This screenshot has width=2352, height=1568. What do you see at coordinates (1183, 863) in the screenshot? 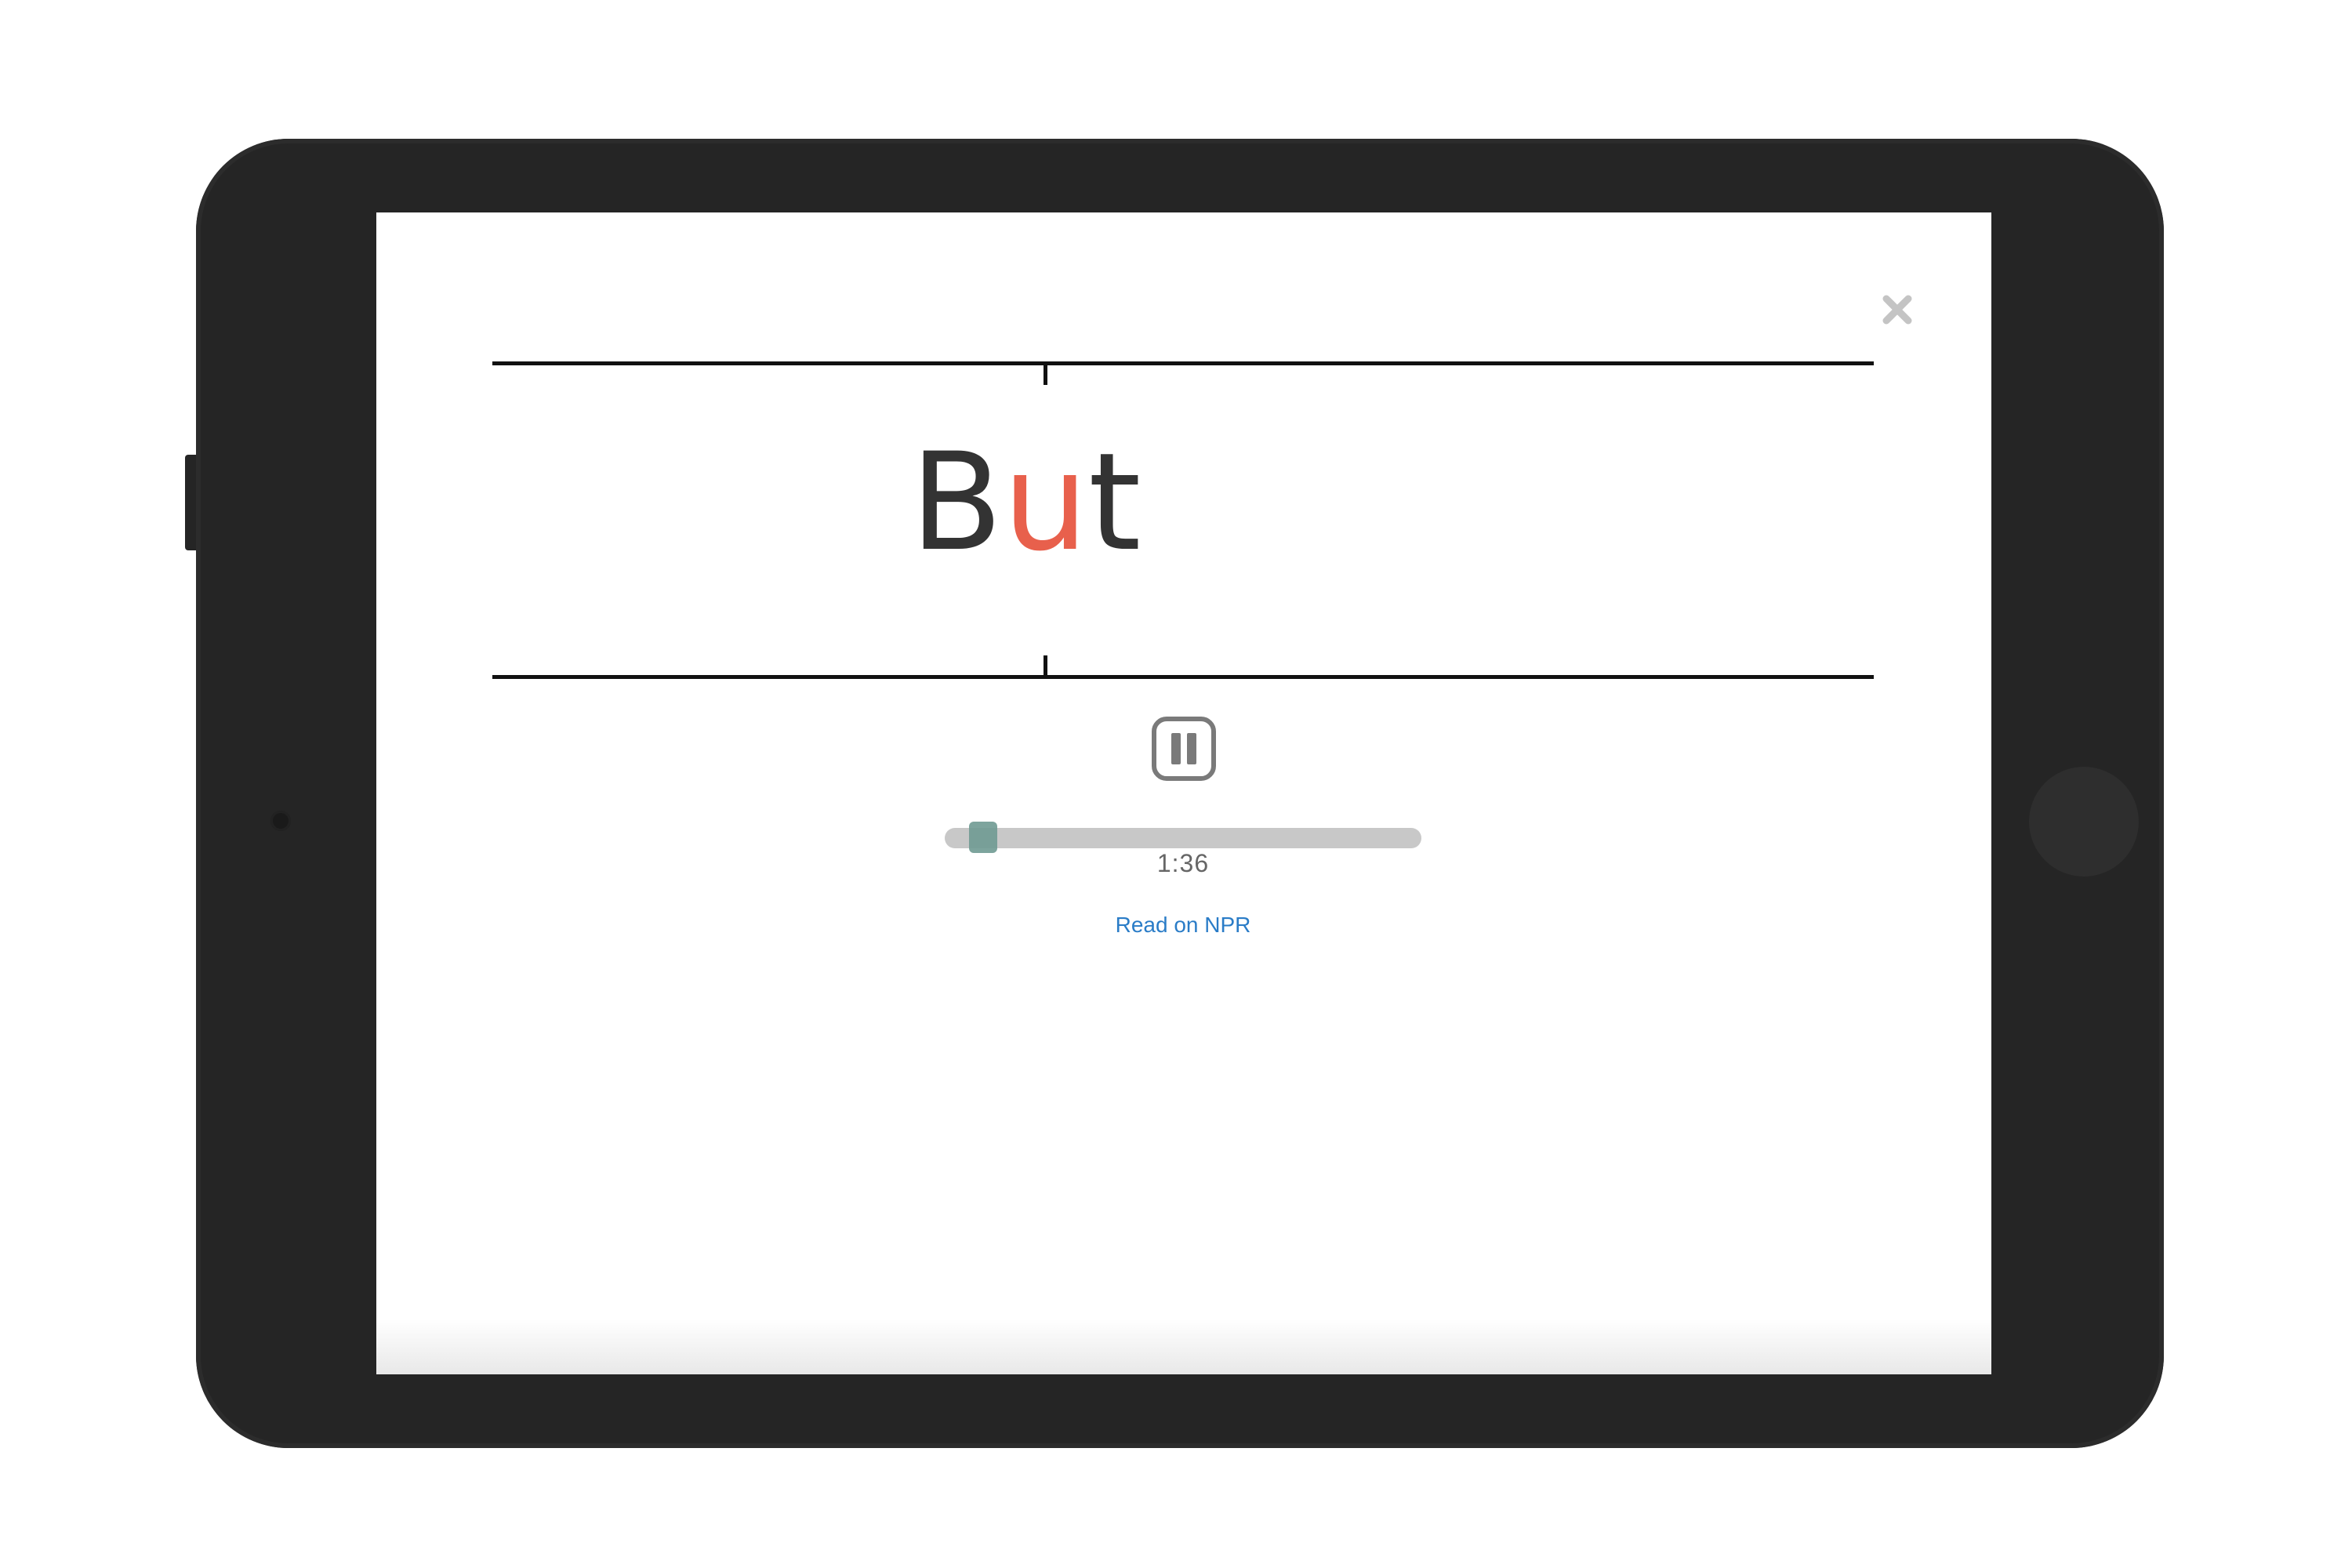
I see `elapsed-time: 1:36` at bounding box center [1183, 863].